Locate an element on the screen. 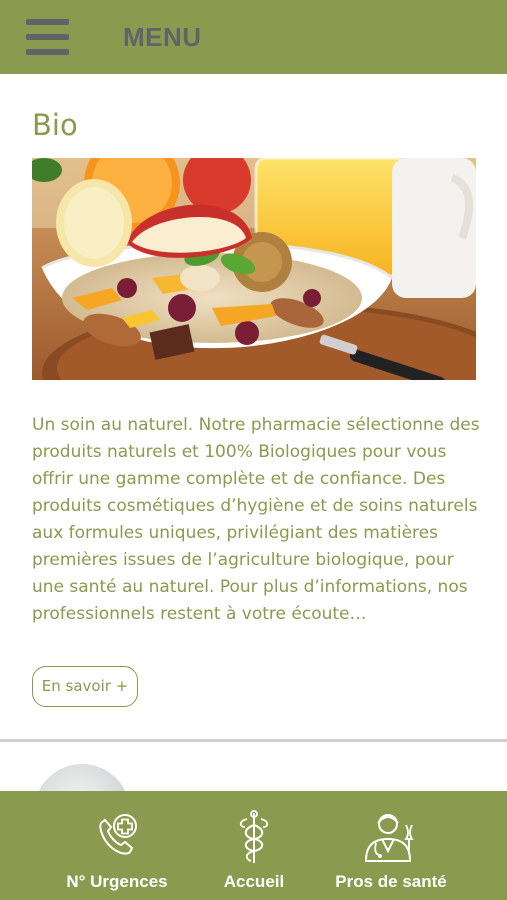 The height and width of the screenshot is (900, 507). learn-more-button: En savoir + is located at coordinates (85, 686).